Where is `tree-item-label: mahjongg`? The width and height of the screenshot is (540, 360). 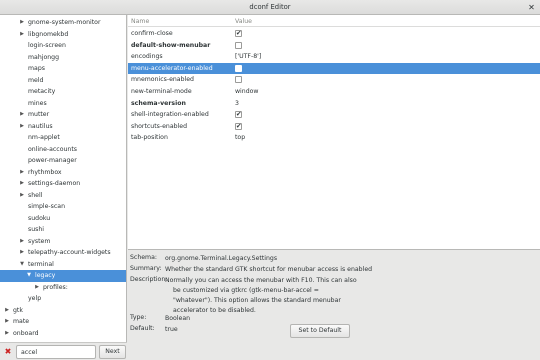
tree-item-label: mahjongg is located at coordinates (44, 57).